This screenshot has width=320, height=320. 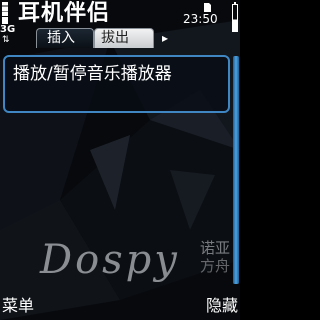 I want to click on watermark-text: 方舟, so click(x=215, y=266).